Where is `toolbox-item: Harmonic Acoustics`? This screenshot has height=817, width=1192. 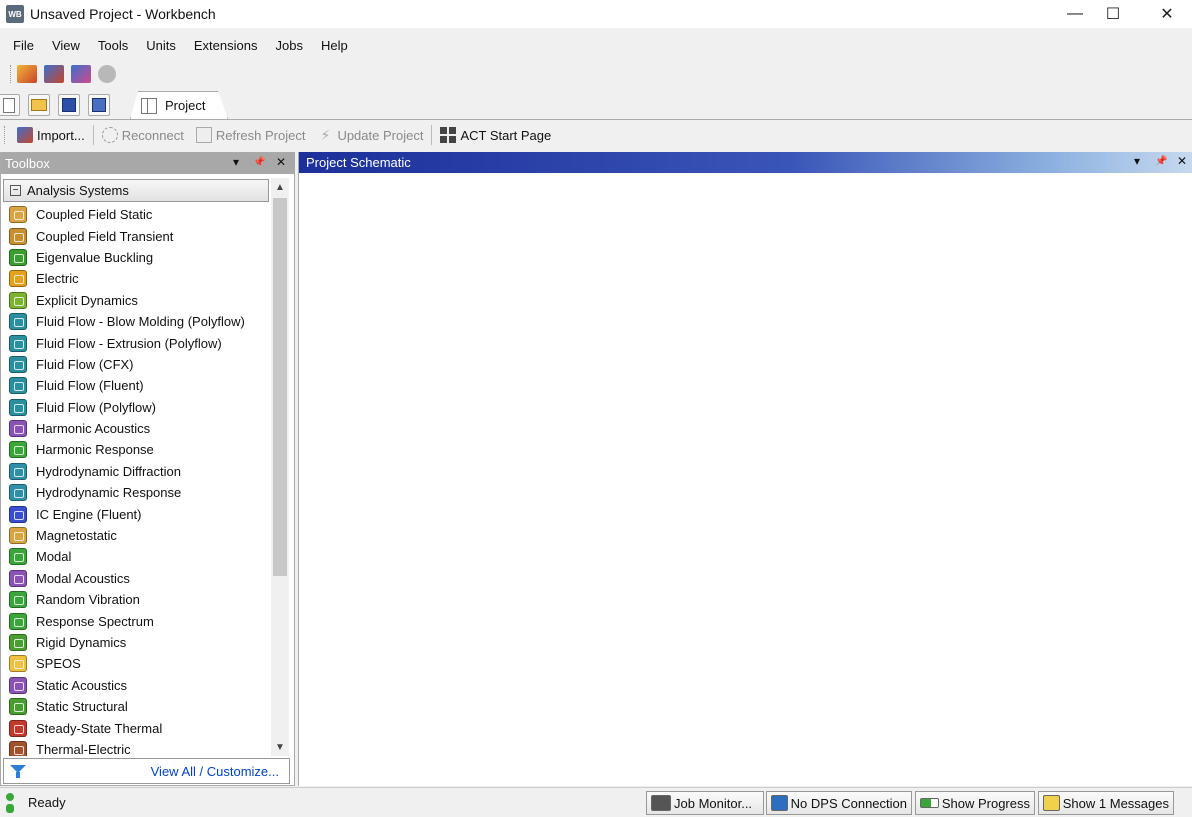
toolbox-item: Harmonic Acoustics is located at coordinates (136, 428).